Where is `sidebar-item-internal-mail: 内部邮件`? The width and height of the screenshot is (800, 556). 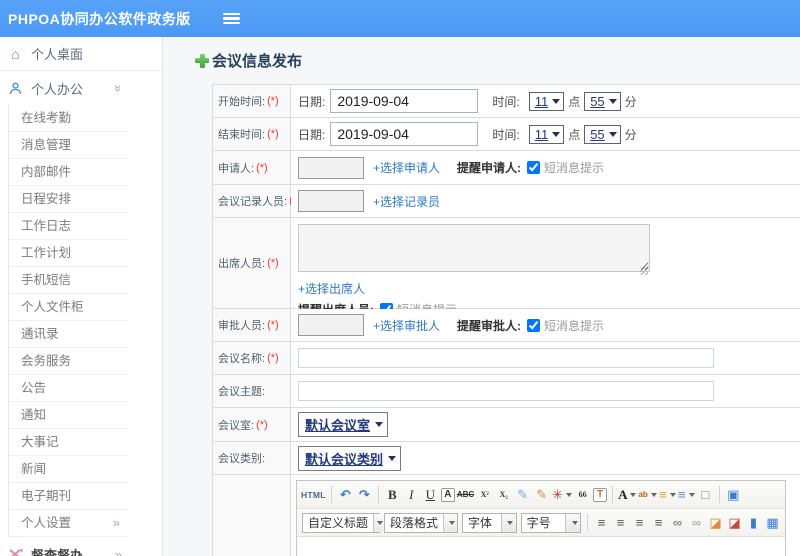
sidebar-item-internal-mail: 内部邮件 is located at coordinates (68, 172).